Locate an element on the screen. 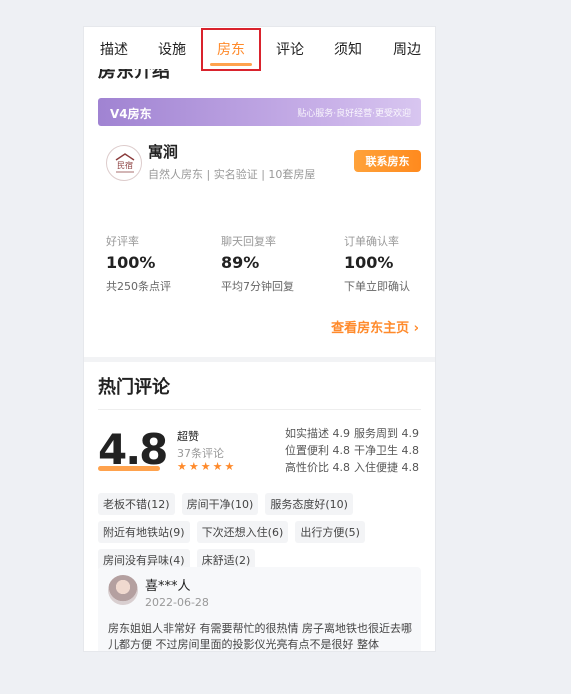 This screenshot has width=571, height=694. active-tab-indicator is located at coordinates (231, 64).